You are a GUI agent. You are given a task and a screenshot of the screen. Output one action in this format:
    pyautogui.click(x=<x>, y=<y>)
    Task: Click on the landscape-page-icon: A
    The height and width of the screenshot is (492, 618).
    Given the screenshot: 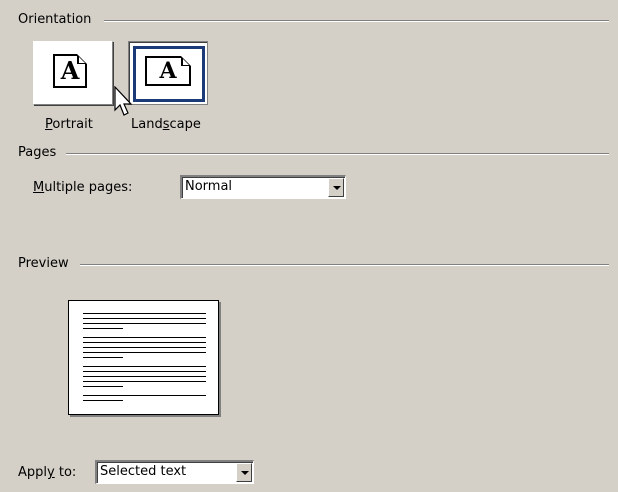 What is the action you would take?
    pyautogui.click(x=168, y=71)
    